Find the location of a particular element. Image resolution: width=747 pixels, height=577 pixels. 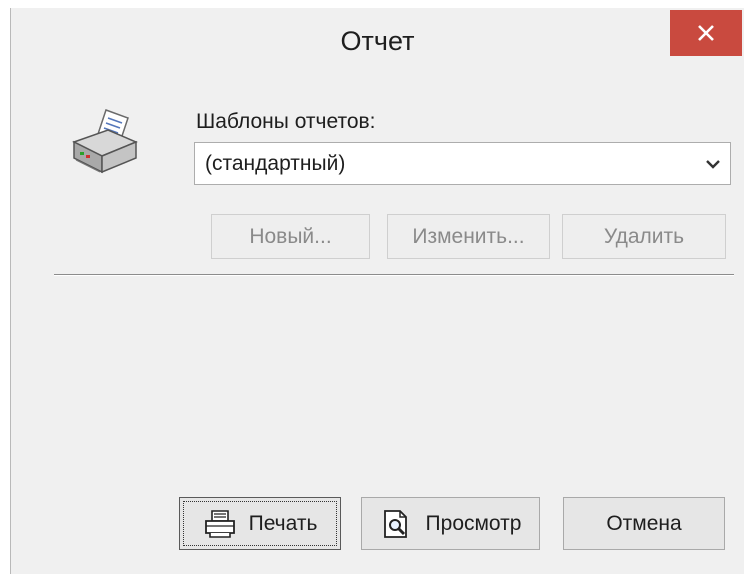

cancel-button: Отмена is located at coordinates (644, 523).